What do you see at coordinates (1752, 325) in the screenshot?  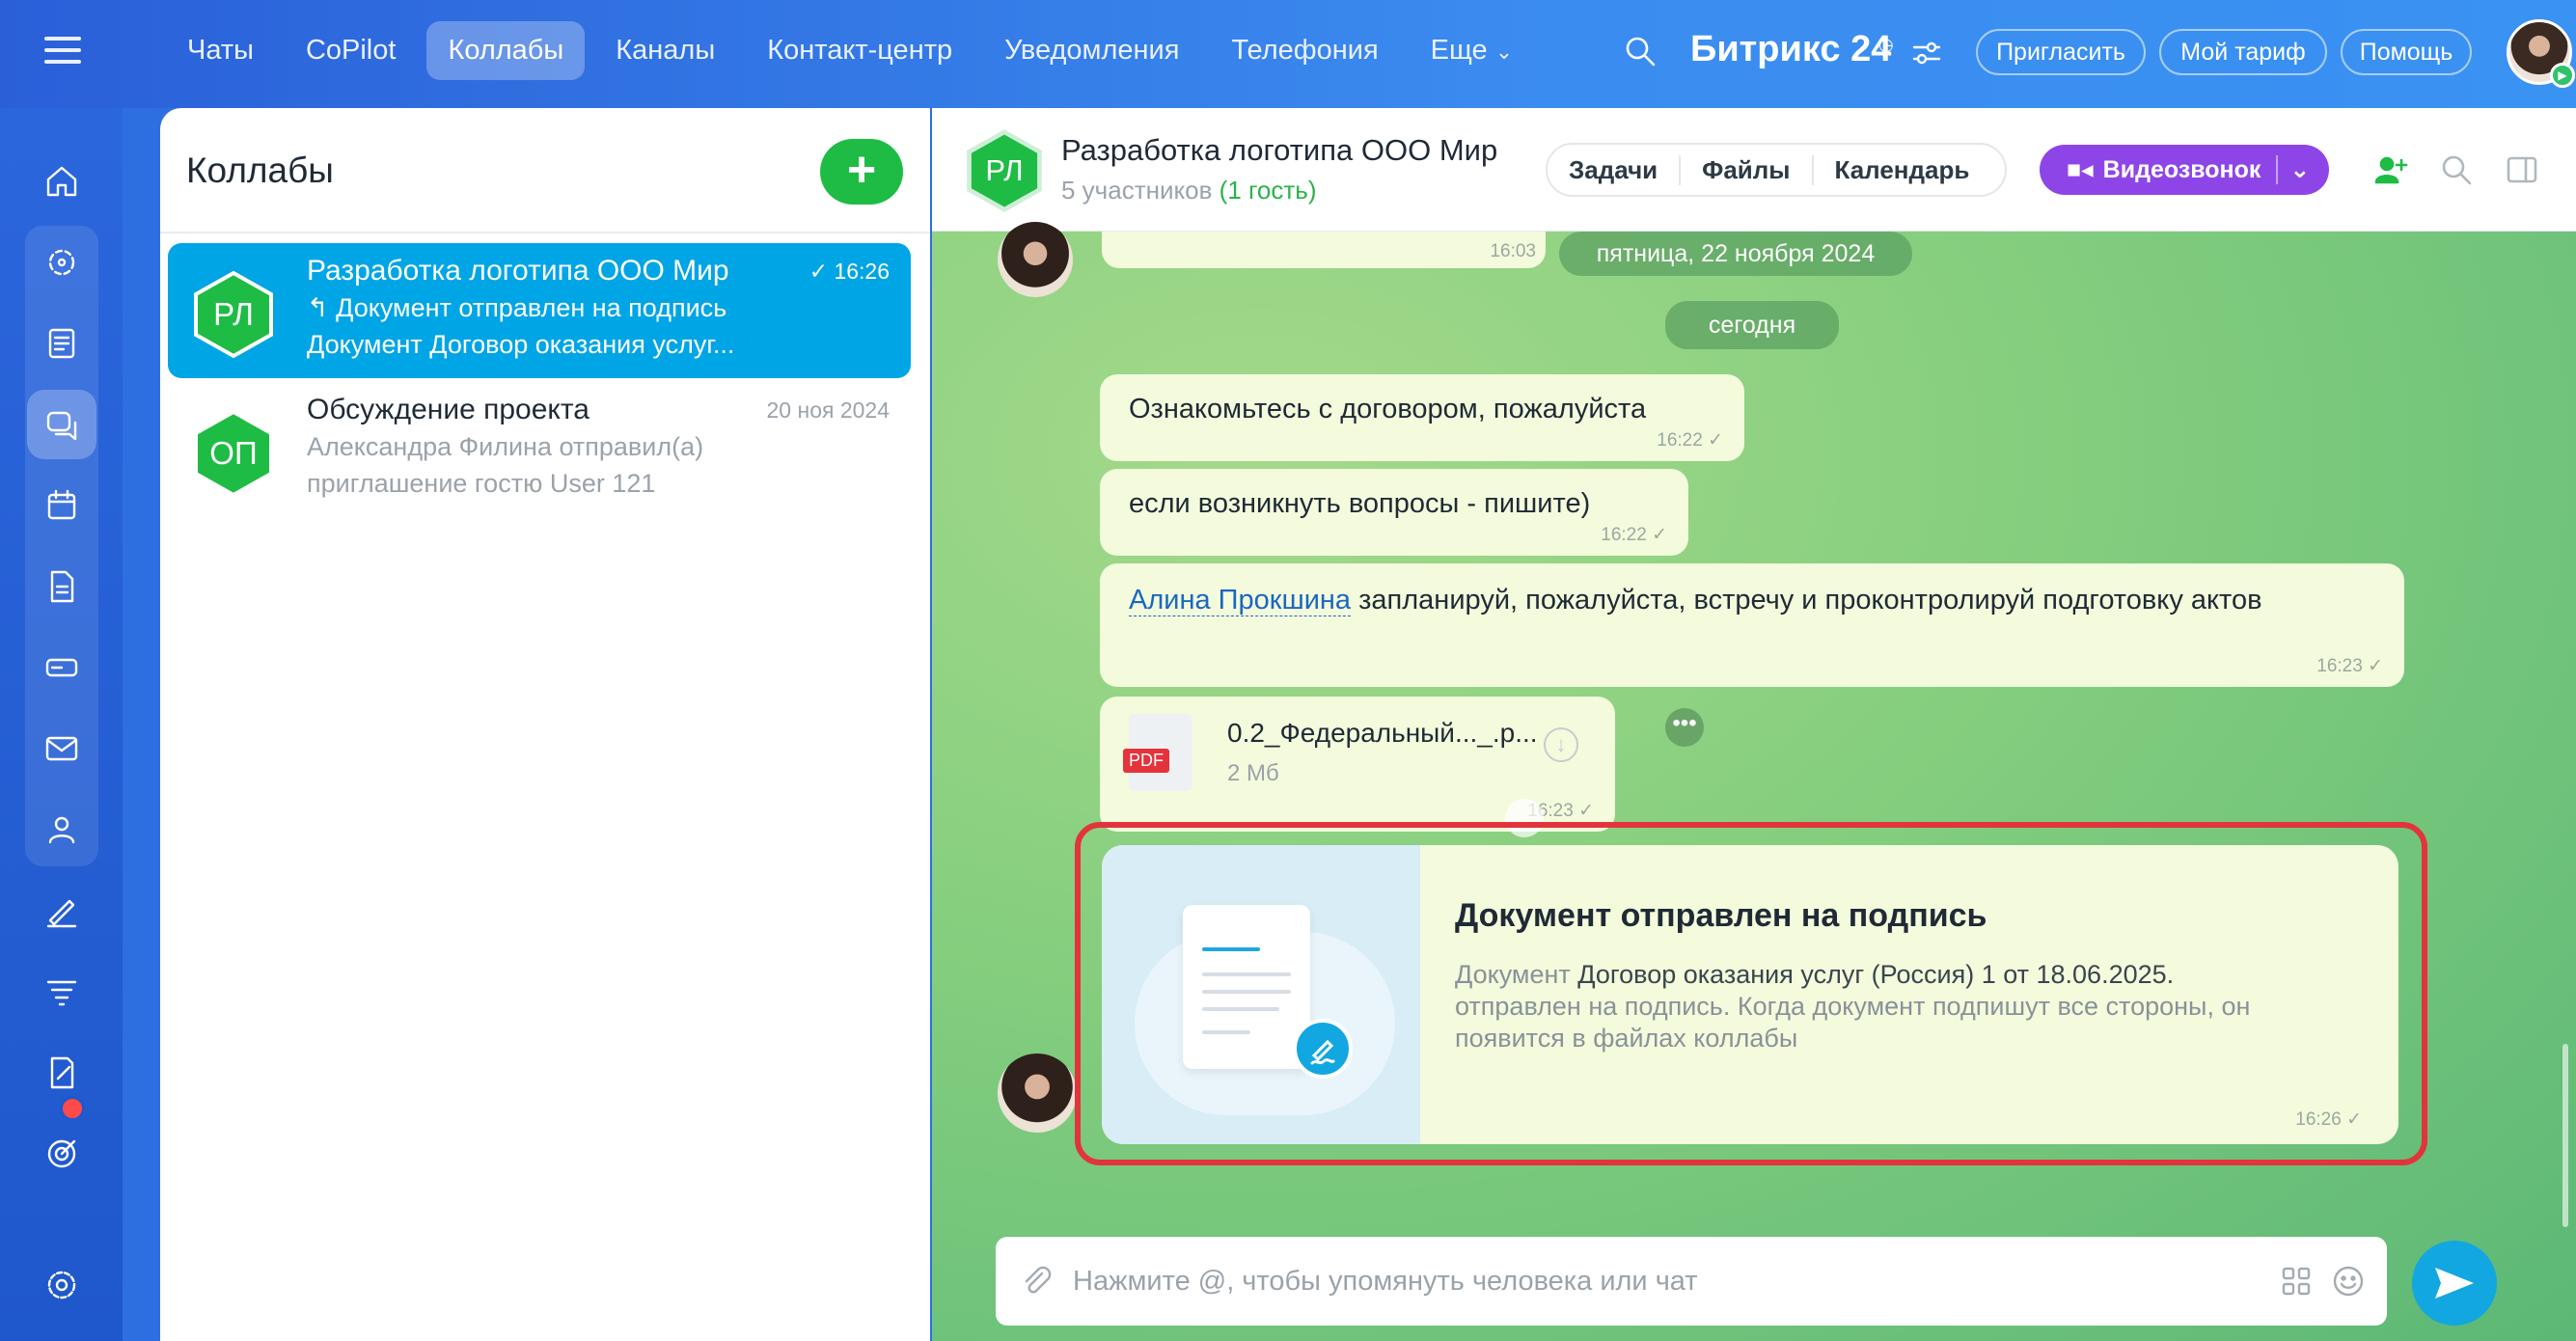 I see `today-chip: сегодня` at bounding box center [1752, 325].